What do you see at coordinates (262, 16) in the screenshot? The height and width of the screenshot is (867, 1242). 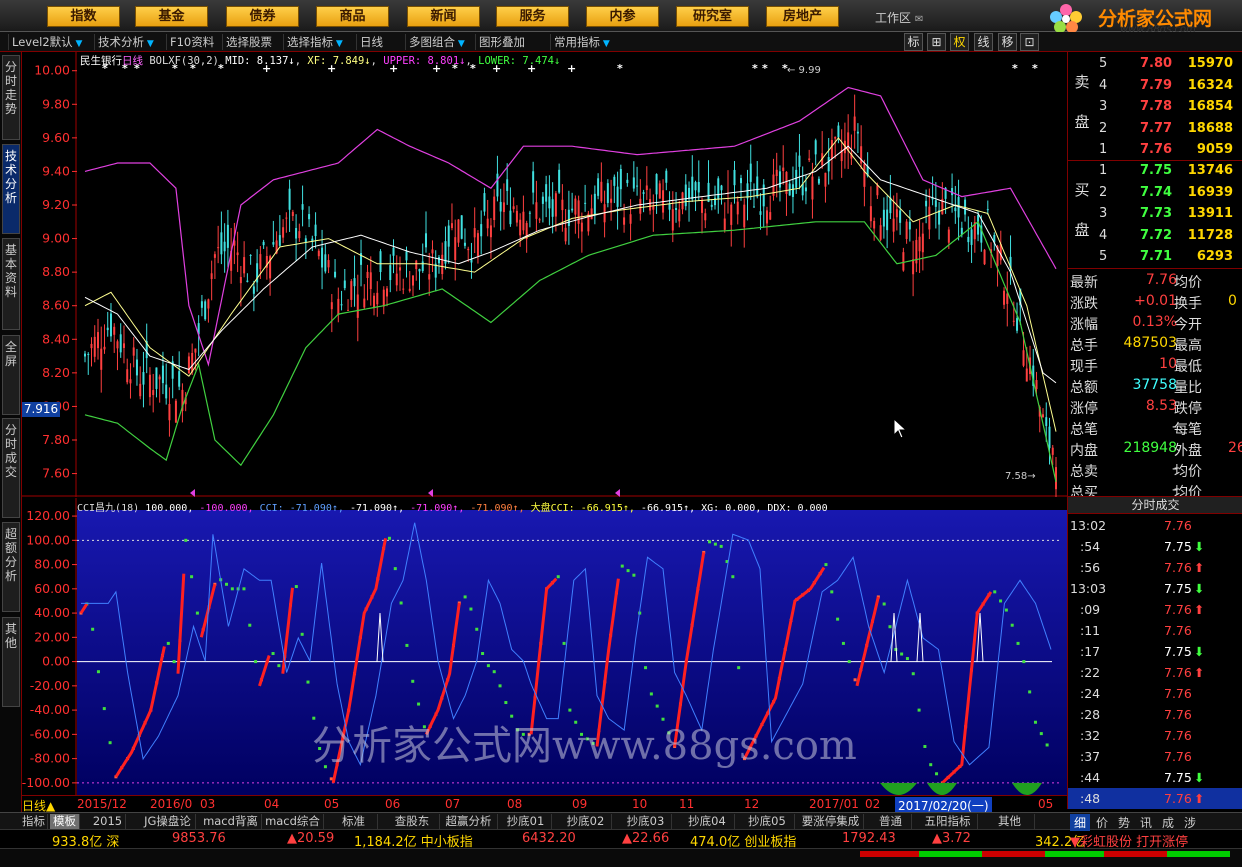 I see `top-menu-2: 债券` at bounding box center [262, 16].